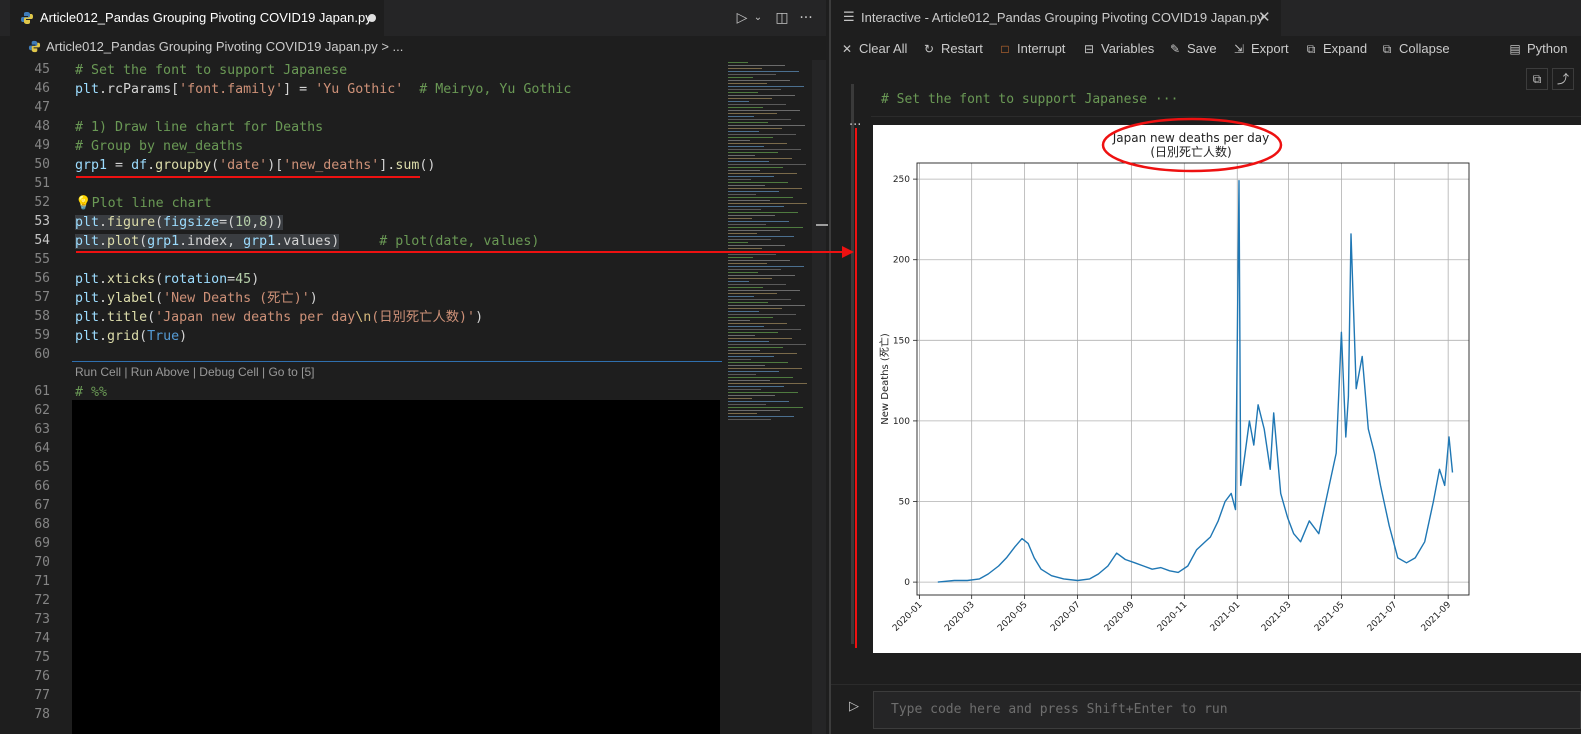 This screenshot has height=734, width=1581. I want to click on line-number: 63, so click(42, 429).